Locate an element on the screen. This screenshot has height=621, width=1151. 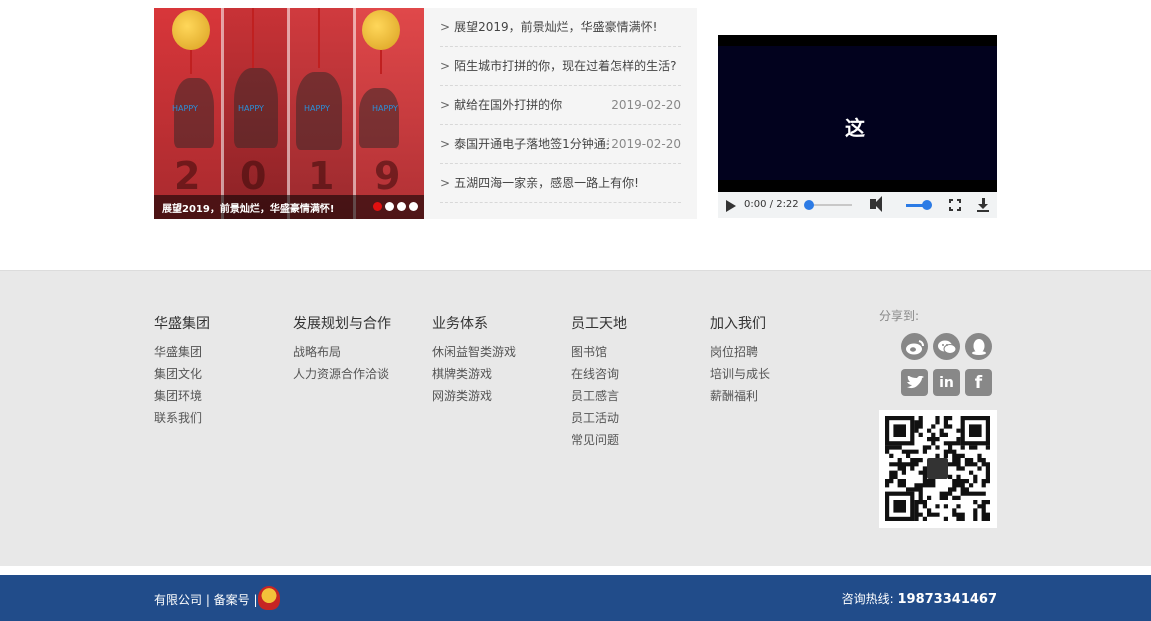
footer-link: 华盛集团 is located at coordinates (182, 352).